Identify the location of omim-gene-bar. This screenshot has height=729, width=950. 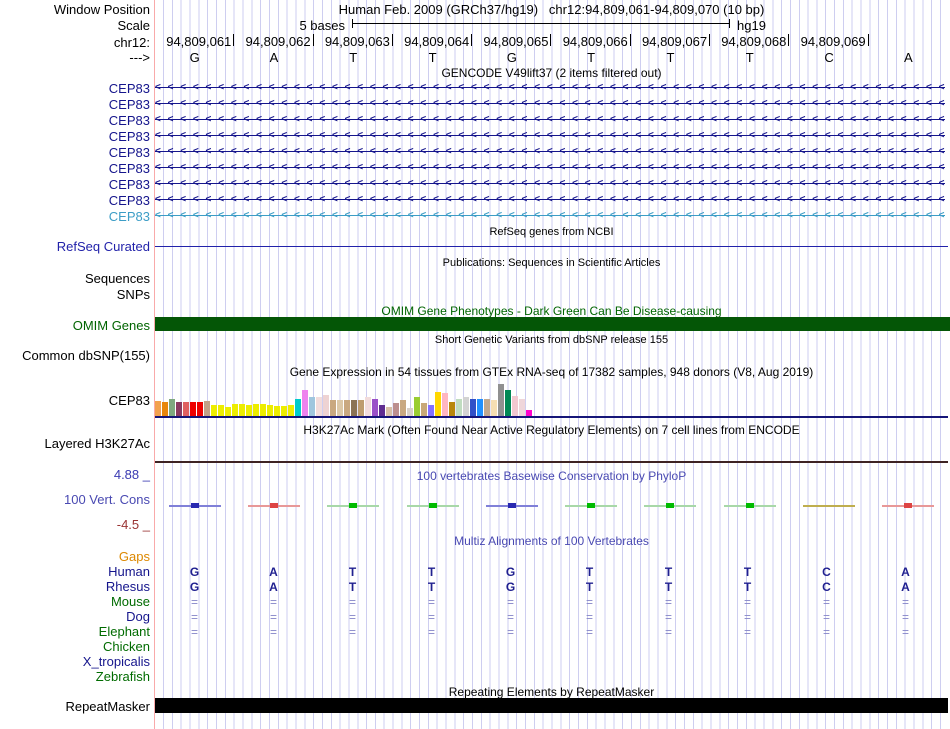
(552, 324).